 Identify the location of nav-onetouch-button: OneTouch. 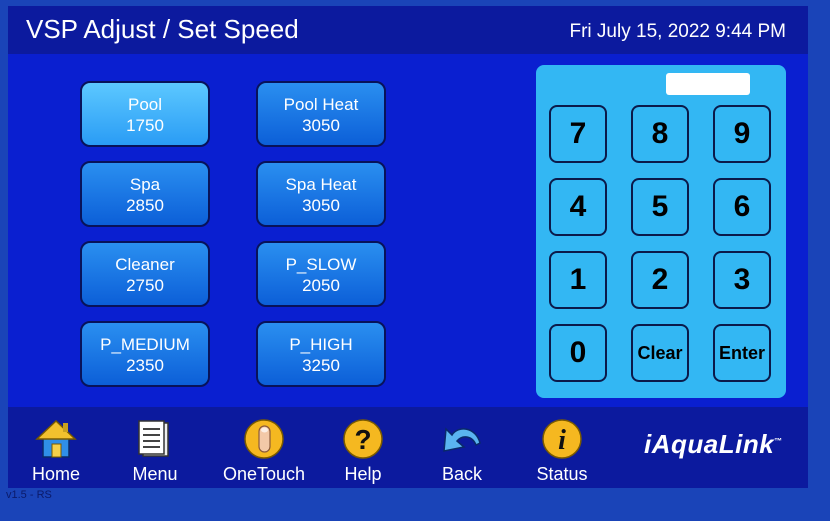
(264, 451).